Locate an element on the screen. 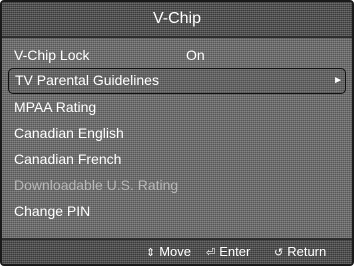 The width and height of the screenshot is (354, 266). menu-item-label: MPAA Rating is located at coordinates (55, 107).